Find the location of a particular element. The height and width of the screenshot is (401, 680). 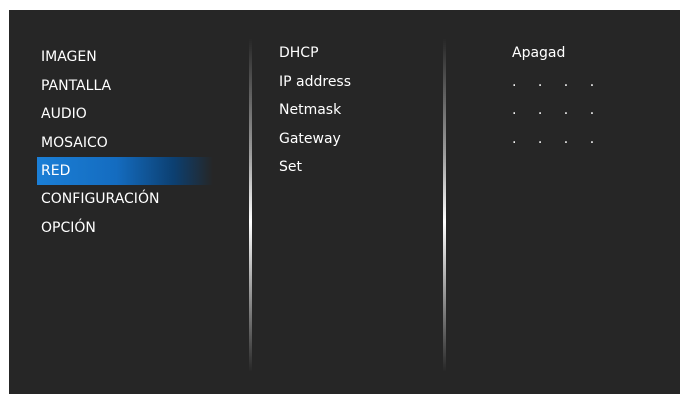

netmask-value: . . . . is located at coordinates (587, 110).